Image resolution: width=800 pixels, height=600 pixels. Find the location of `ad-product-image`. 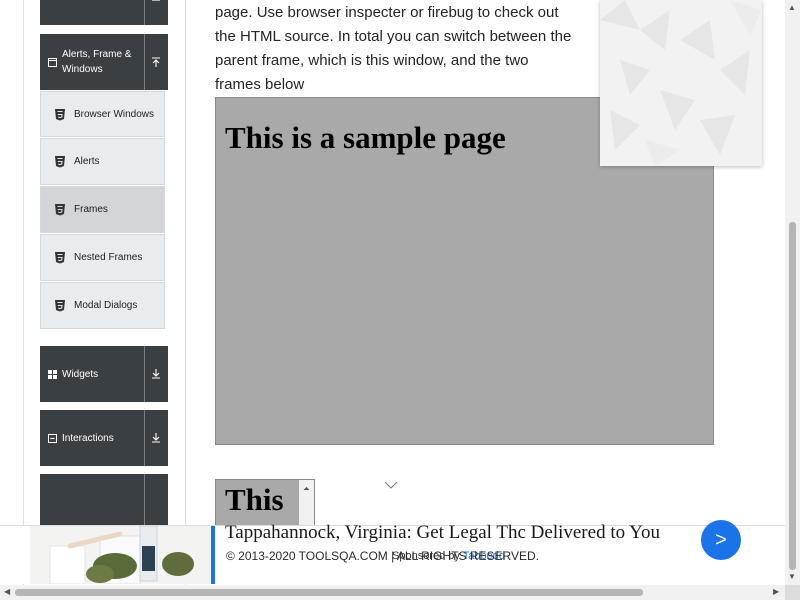

ad-product-image is located at coordinates (120, 555).